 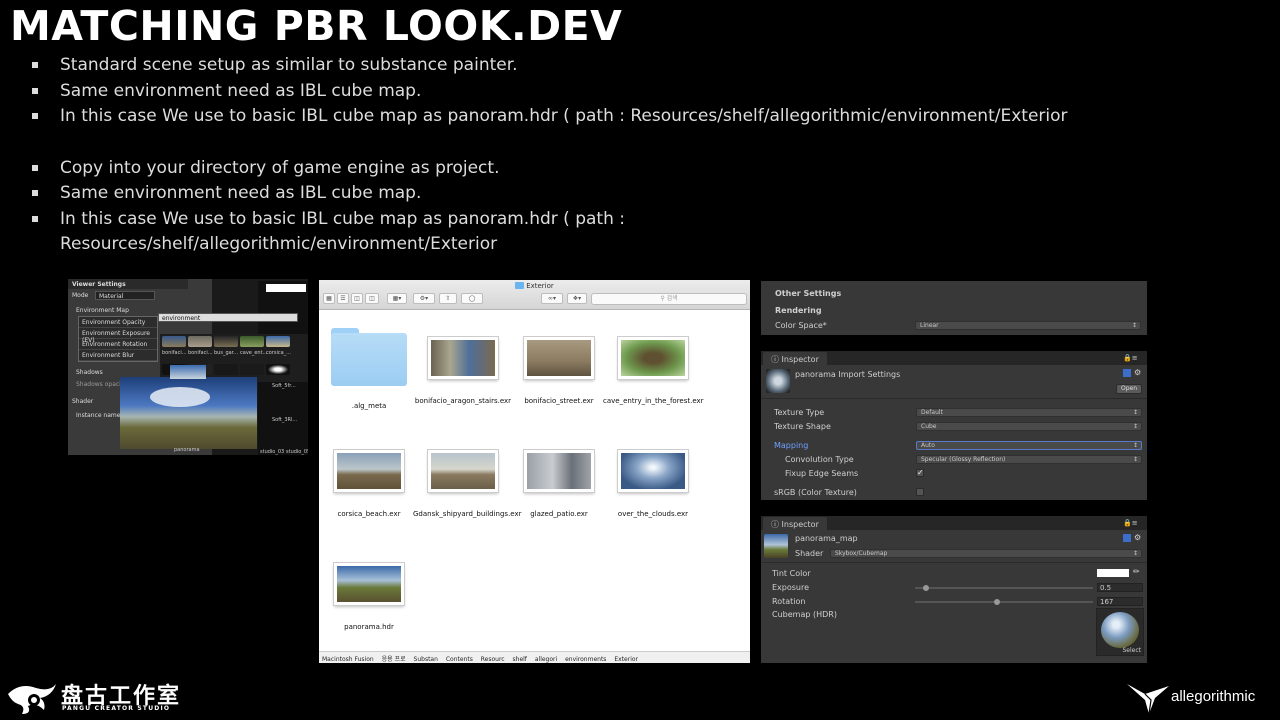 What do you see at coordinates (372, 298) in the screenshot?
I see `gallery-view-button: ◫` at bounding box center [372, 298].